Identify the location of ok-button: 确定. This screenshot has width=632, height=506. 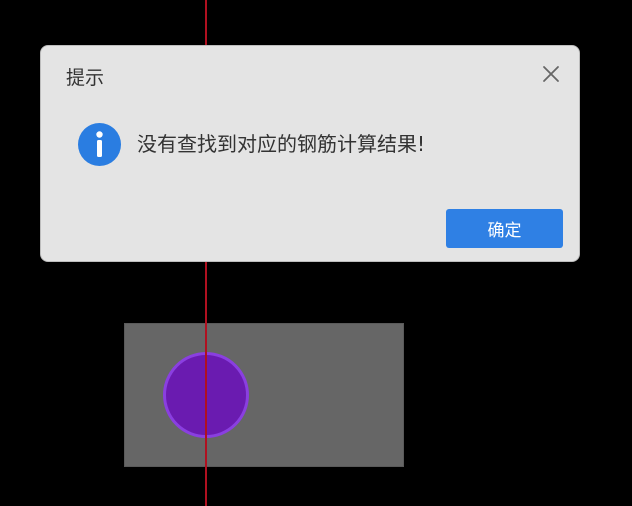
(504, 228).